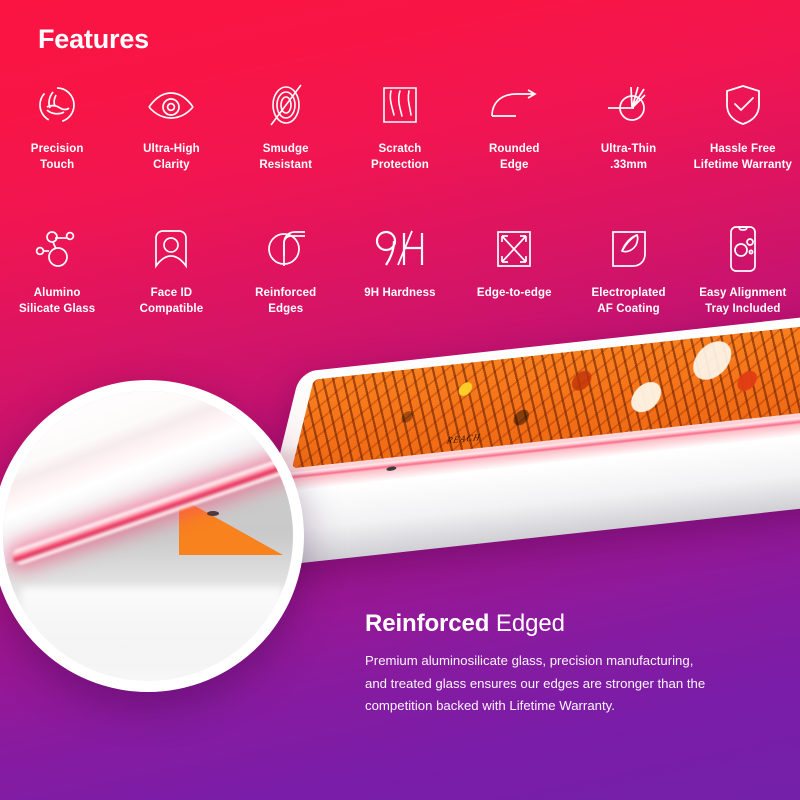  I want to click on magnified-device-edge, so click(148, 492).